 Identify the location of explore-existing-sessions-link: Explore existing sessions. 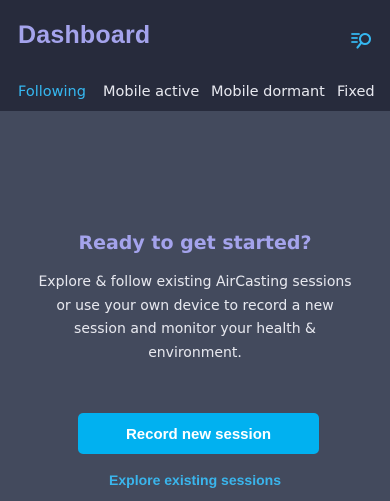
(195, 480).